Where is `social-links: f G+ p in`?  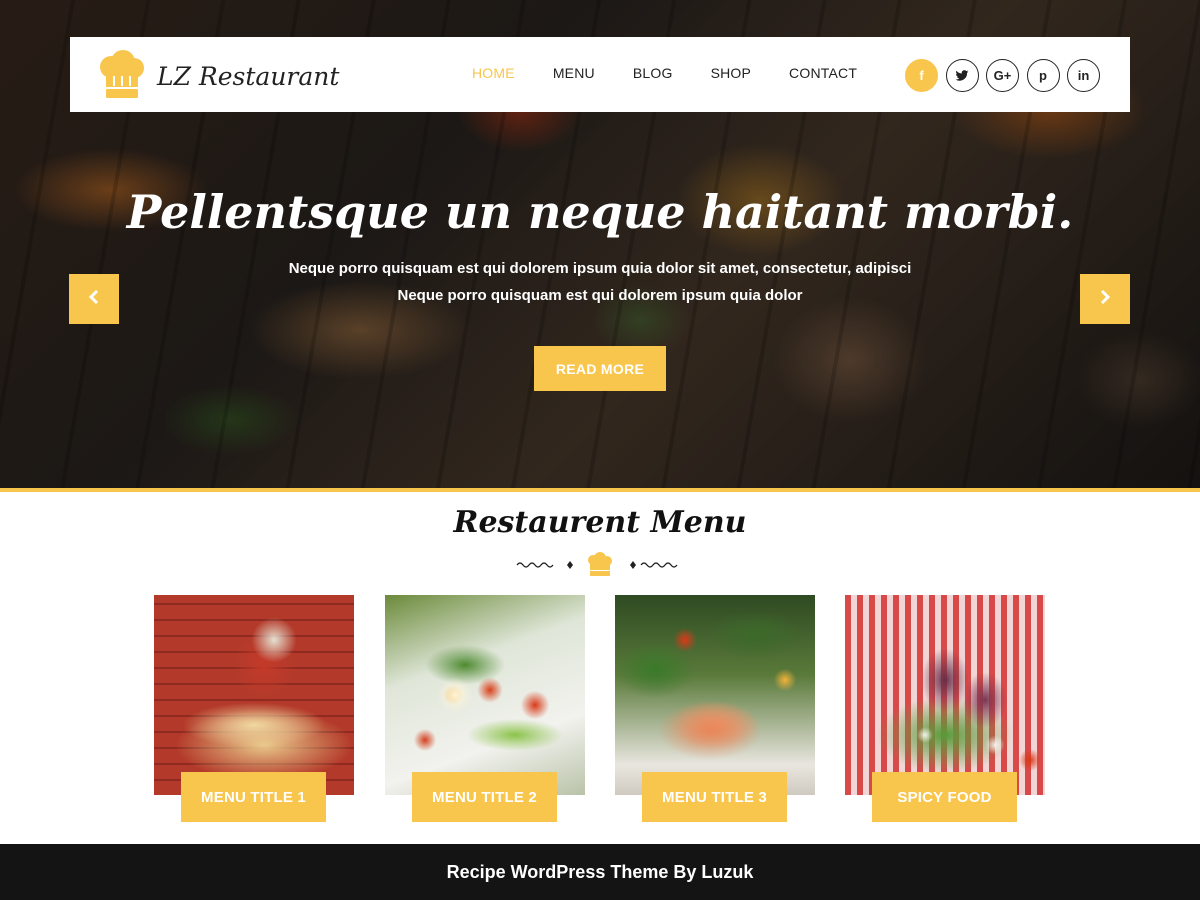 social-links: f G+ p in is located at coordinates (1006, 75).